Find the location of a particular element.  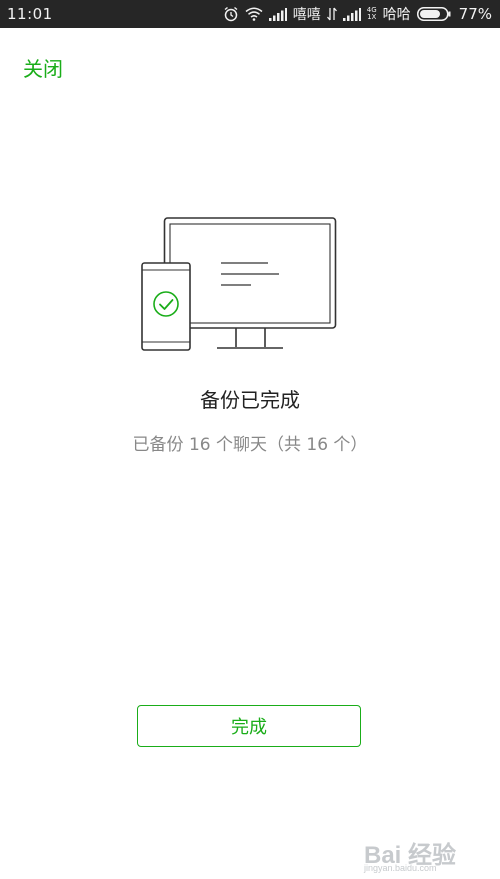

watermark-url: jingyan.baidu.com is located at coordinates (400, 868).